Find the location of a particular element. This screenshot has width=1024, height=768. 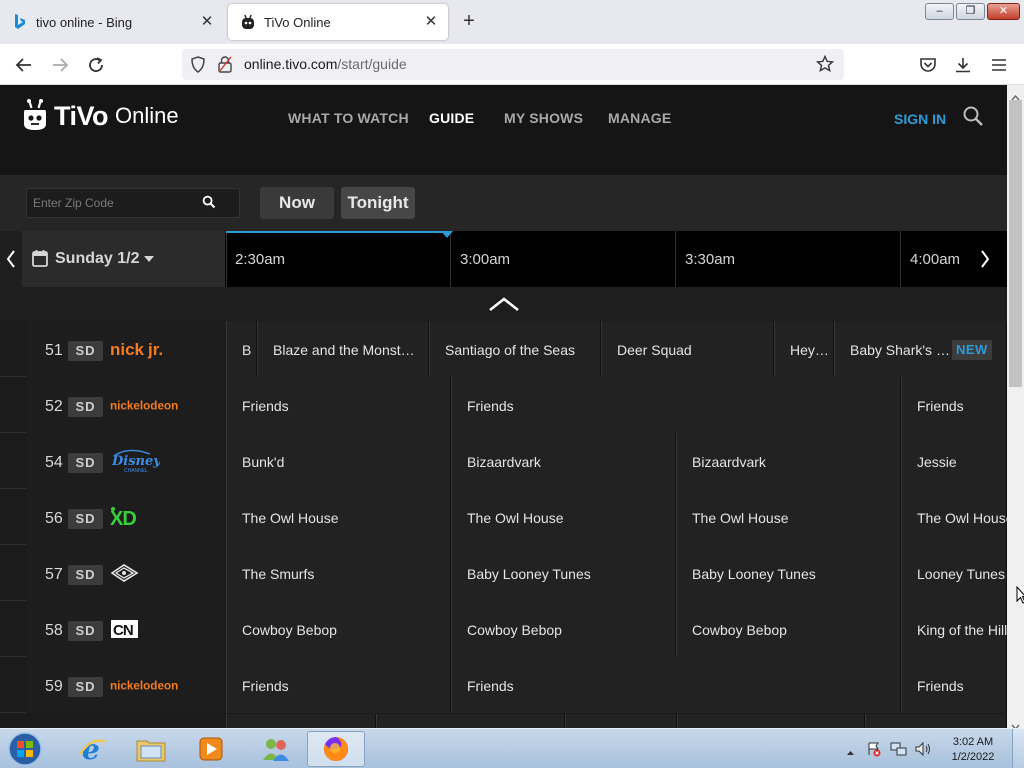

show-desktop-button is located at coordinates (1018, 748).